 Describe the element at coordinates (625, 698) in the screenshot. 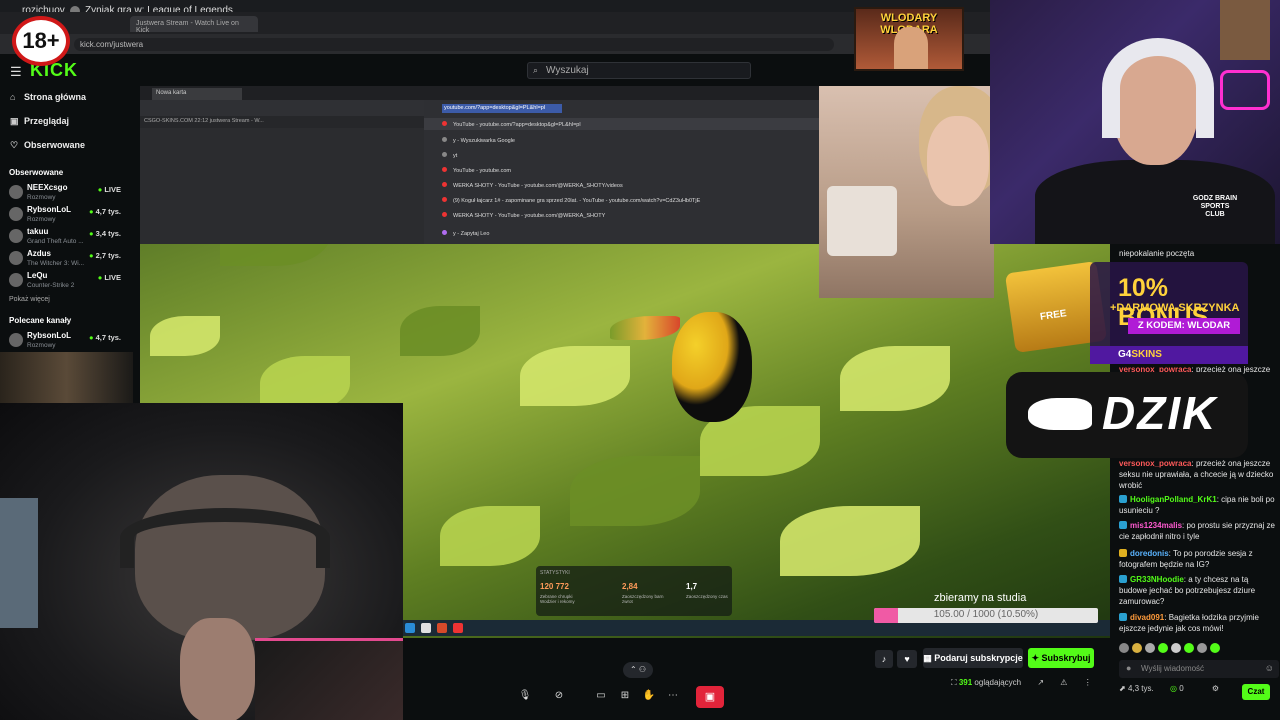

I see `layout-icon: ⊞` at that location.